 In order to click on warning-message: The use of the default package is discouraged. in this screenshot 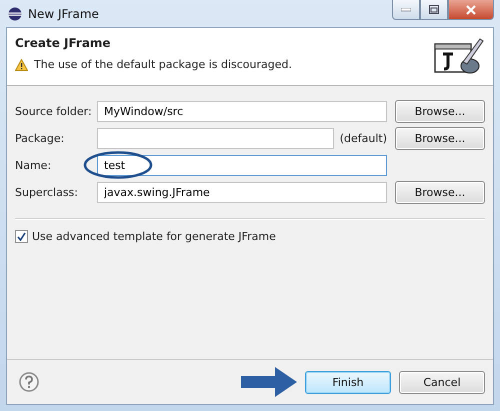, I will do `click(163, 64)`.